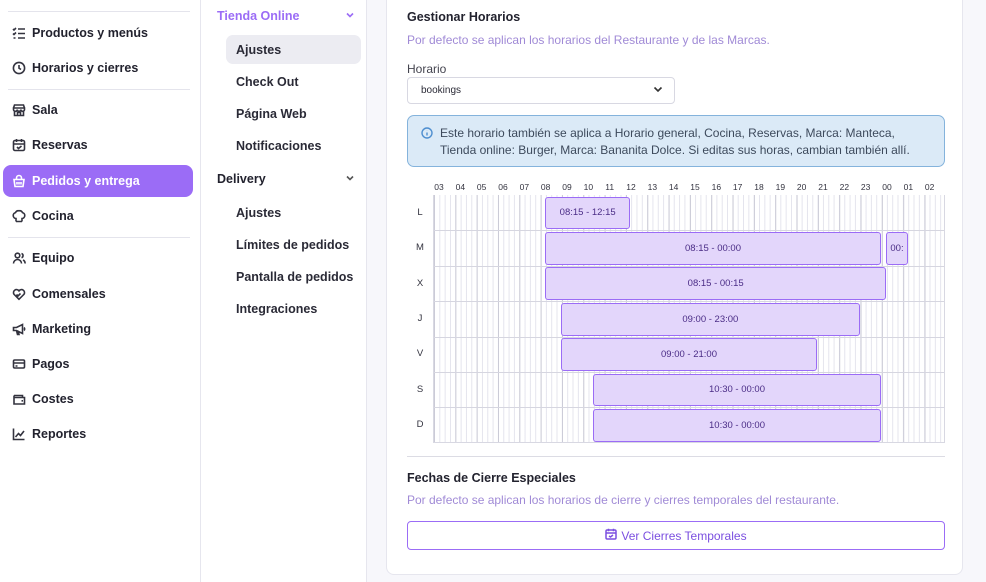  What do you see at coordinates (98, 110) in the screenshot?
I see `sidebar-item-sala: Sala` at bounding box center [98, 110].